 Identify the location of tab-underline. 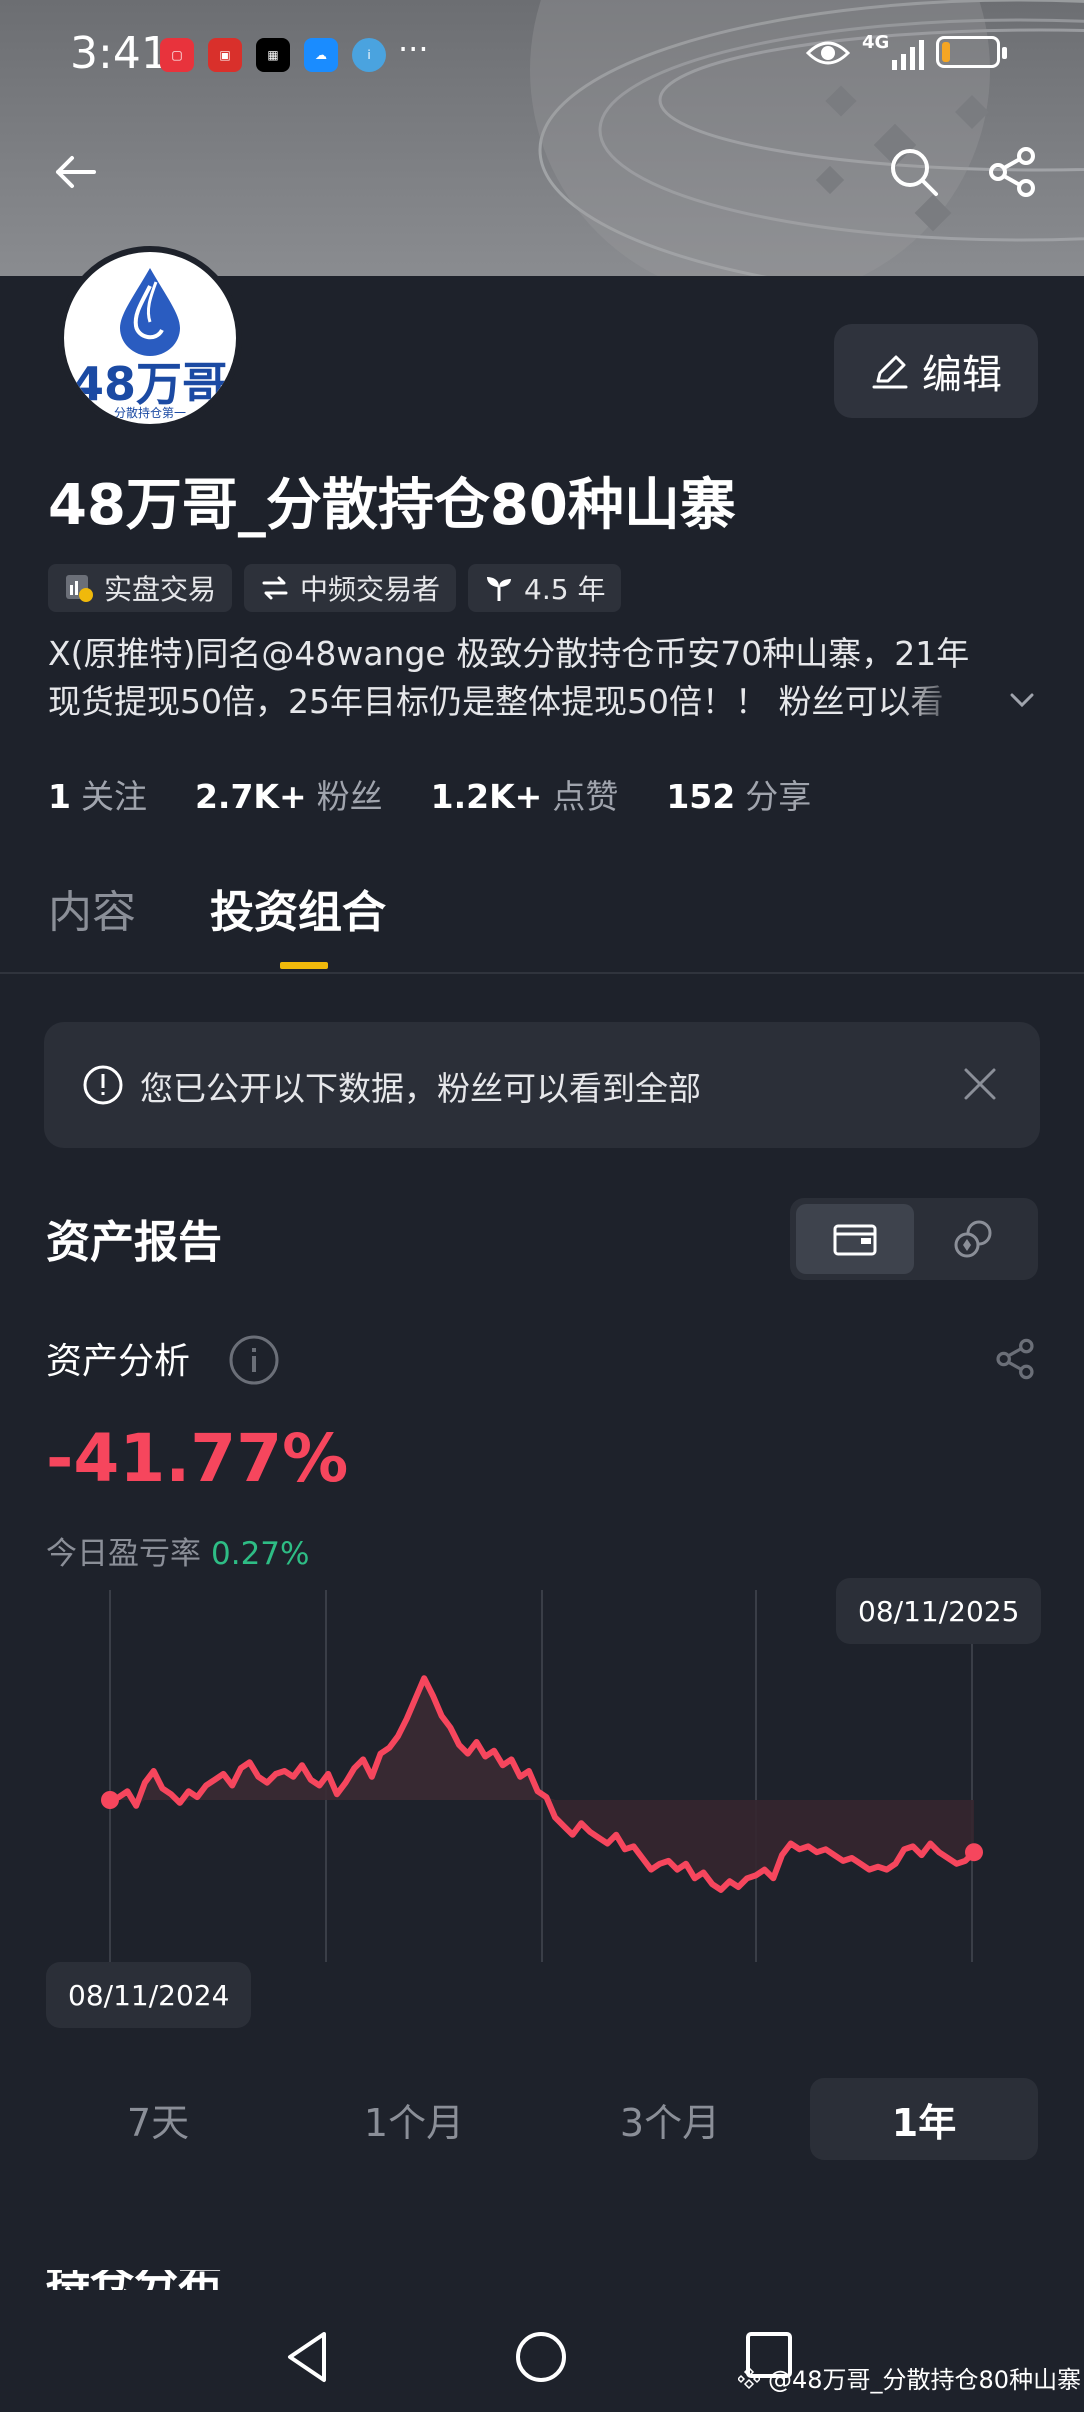
(304, 965).